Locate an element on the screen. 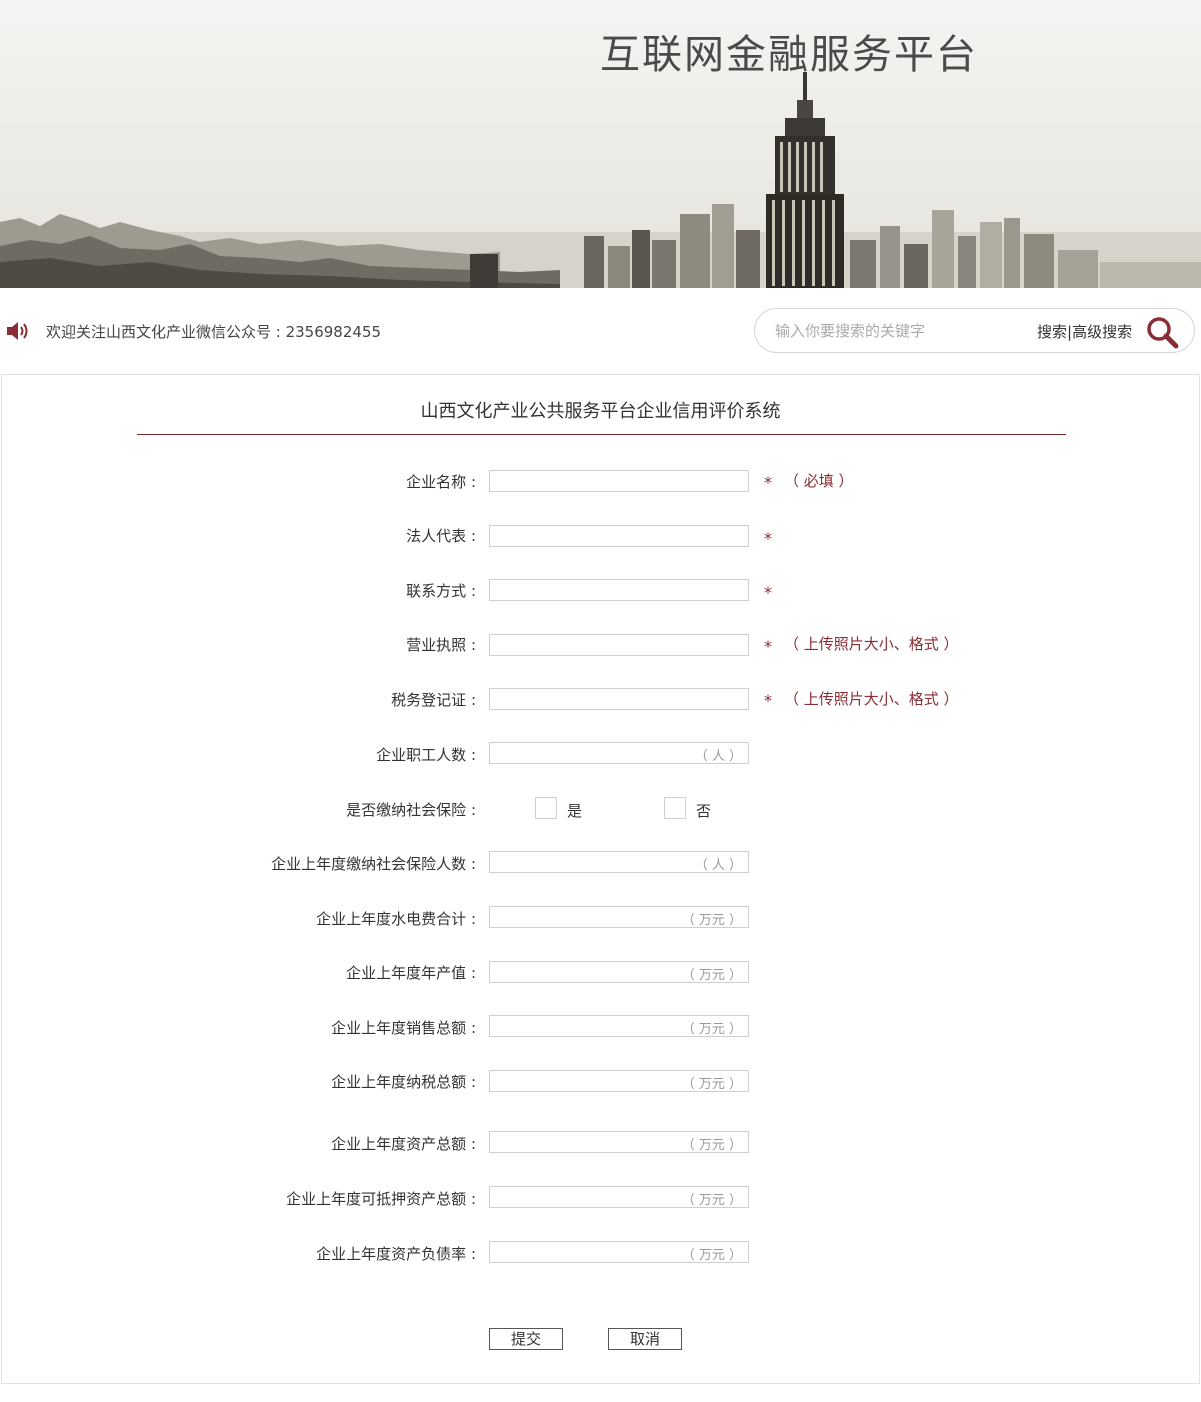  business-license-label: 营业执照 : is located at coordinates (441, 645).